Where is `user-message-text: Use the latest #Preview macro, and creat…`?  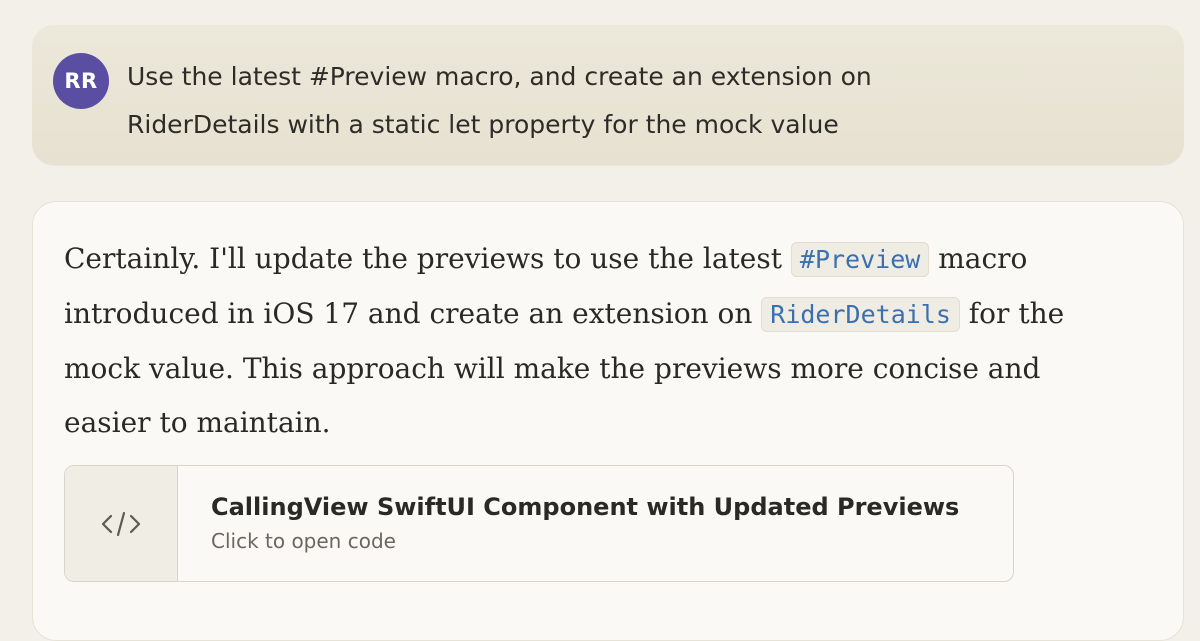 user-message-text: Use the latest #Preview macro, and creat… is located at coordinates (627, 101).